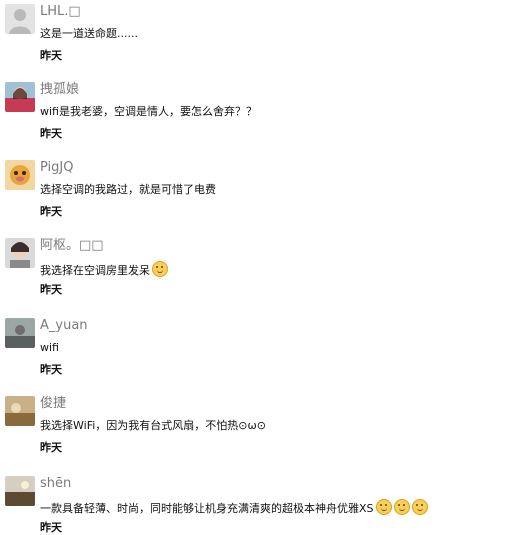  I want to click on commenter-name: 俊捷, so click(53, 404).